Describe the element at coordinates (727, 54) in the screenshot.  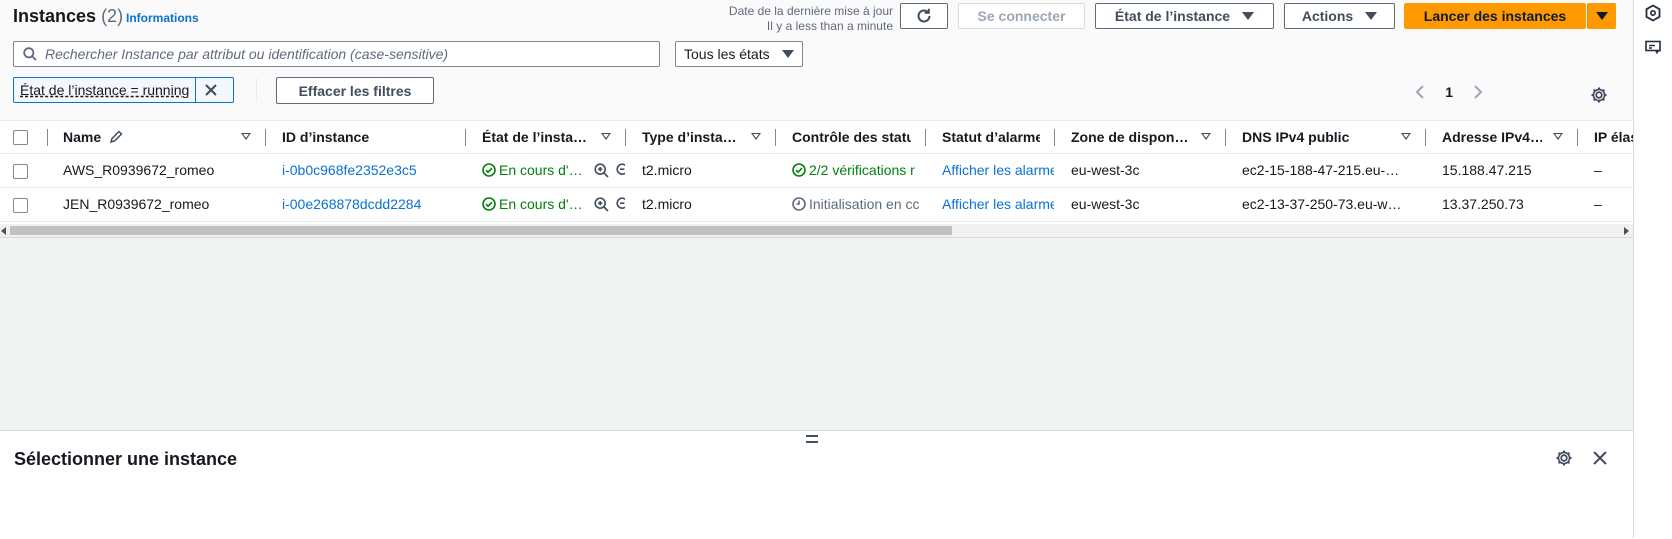
I see `state-filter-value: Tous les états` at that location.